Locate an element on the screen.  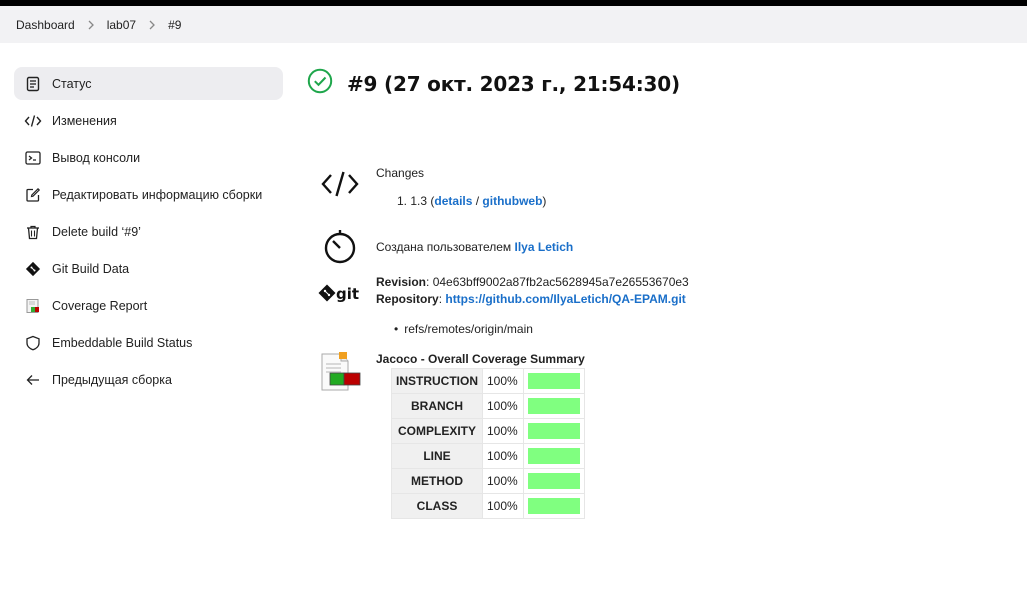
sidebar-item-previous-build: Предыдущая сборка is located at coordinates (148, 379).